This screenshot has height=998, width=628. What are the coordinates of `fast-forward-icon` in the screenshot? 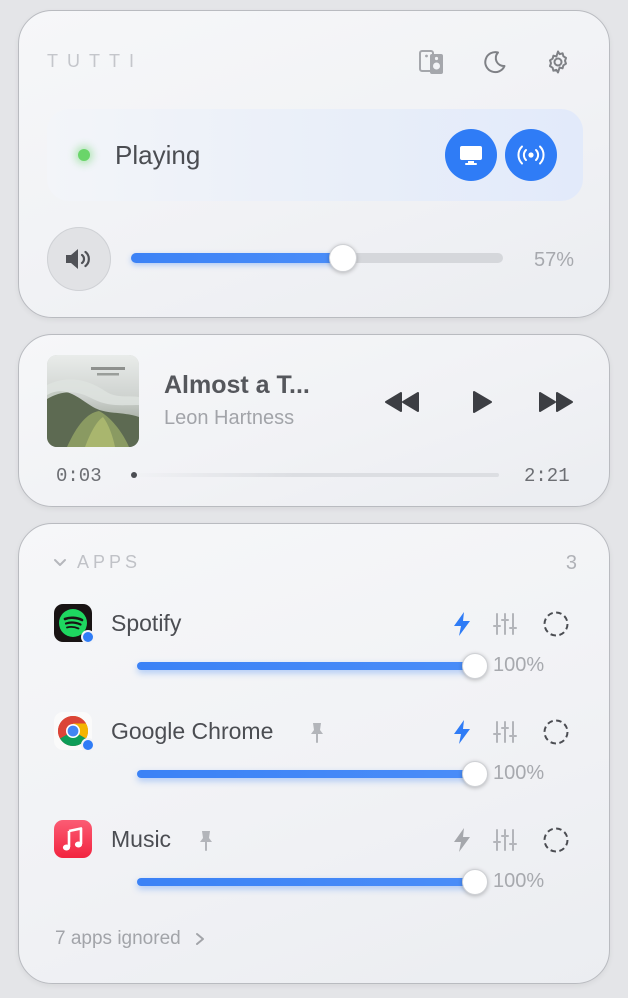 It's located at (556, 402).